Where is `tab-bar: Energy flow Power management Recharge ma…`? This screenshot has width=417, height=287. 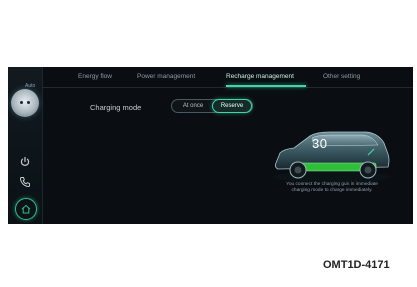 tab-bar: Energy flow Power management Recharge ma… is located at coordinates (227, 77).